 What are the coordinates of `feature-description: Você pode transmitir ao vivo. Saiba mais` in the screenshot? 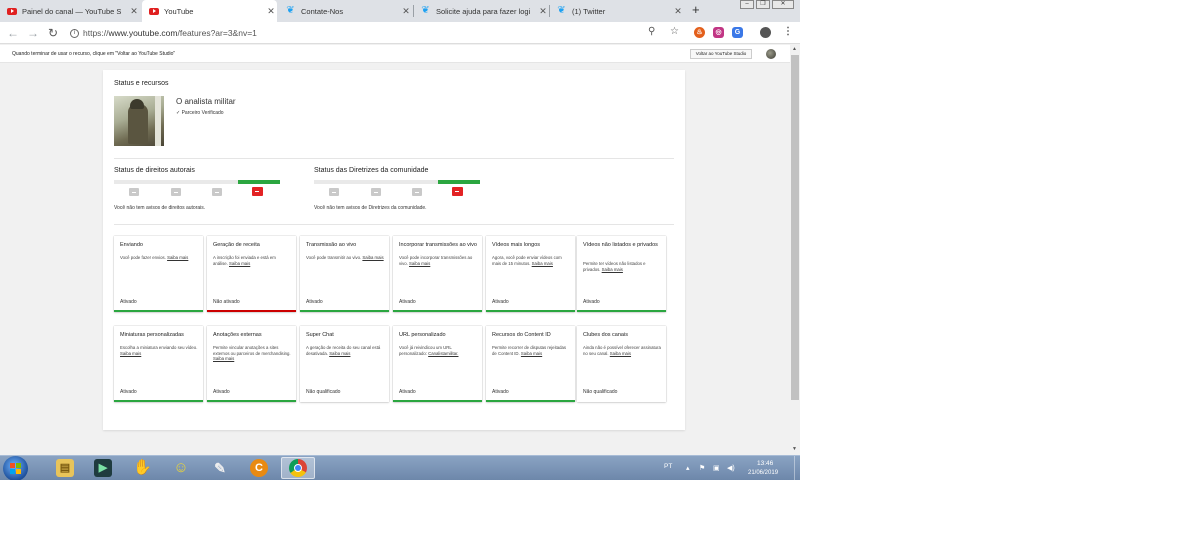 It's located at (345, 257).